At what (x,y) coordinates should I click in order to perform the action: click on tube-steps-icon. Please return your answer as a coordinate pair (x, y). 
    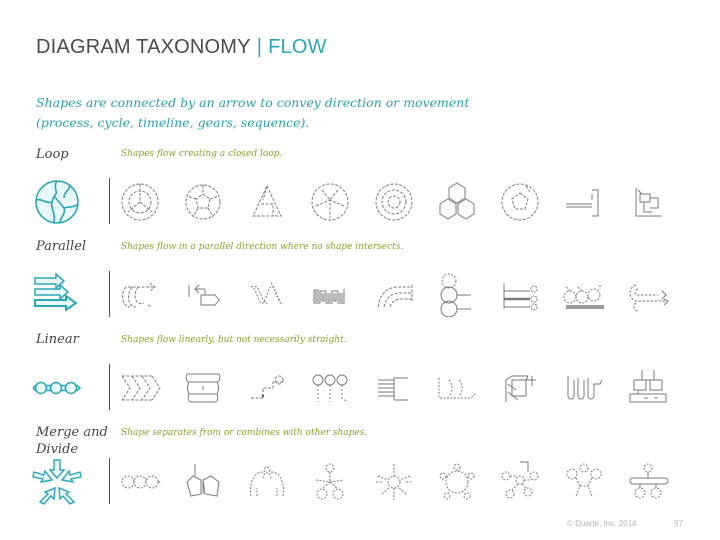
    Looking at the image, I should click on (584, 388).